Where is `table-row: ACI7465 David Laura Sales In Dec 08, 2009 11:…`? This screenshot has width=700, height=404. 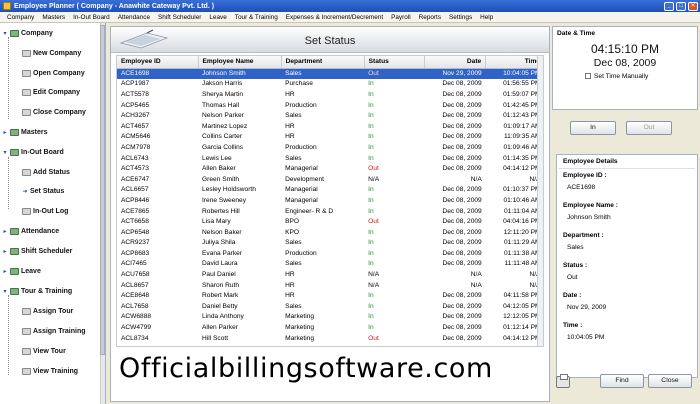 table-row: ACI7465 David Laura Sales In Dec 08, 2009 11:… is located at coordinates (330, 264).